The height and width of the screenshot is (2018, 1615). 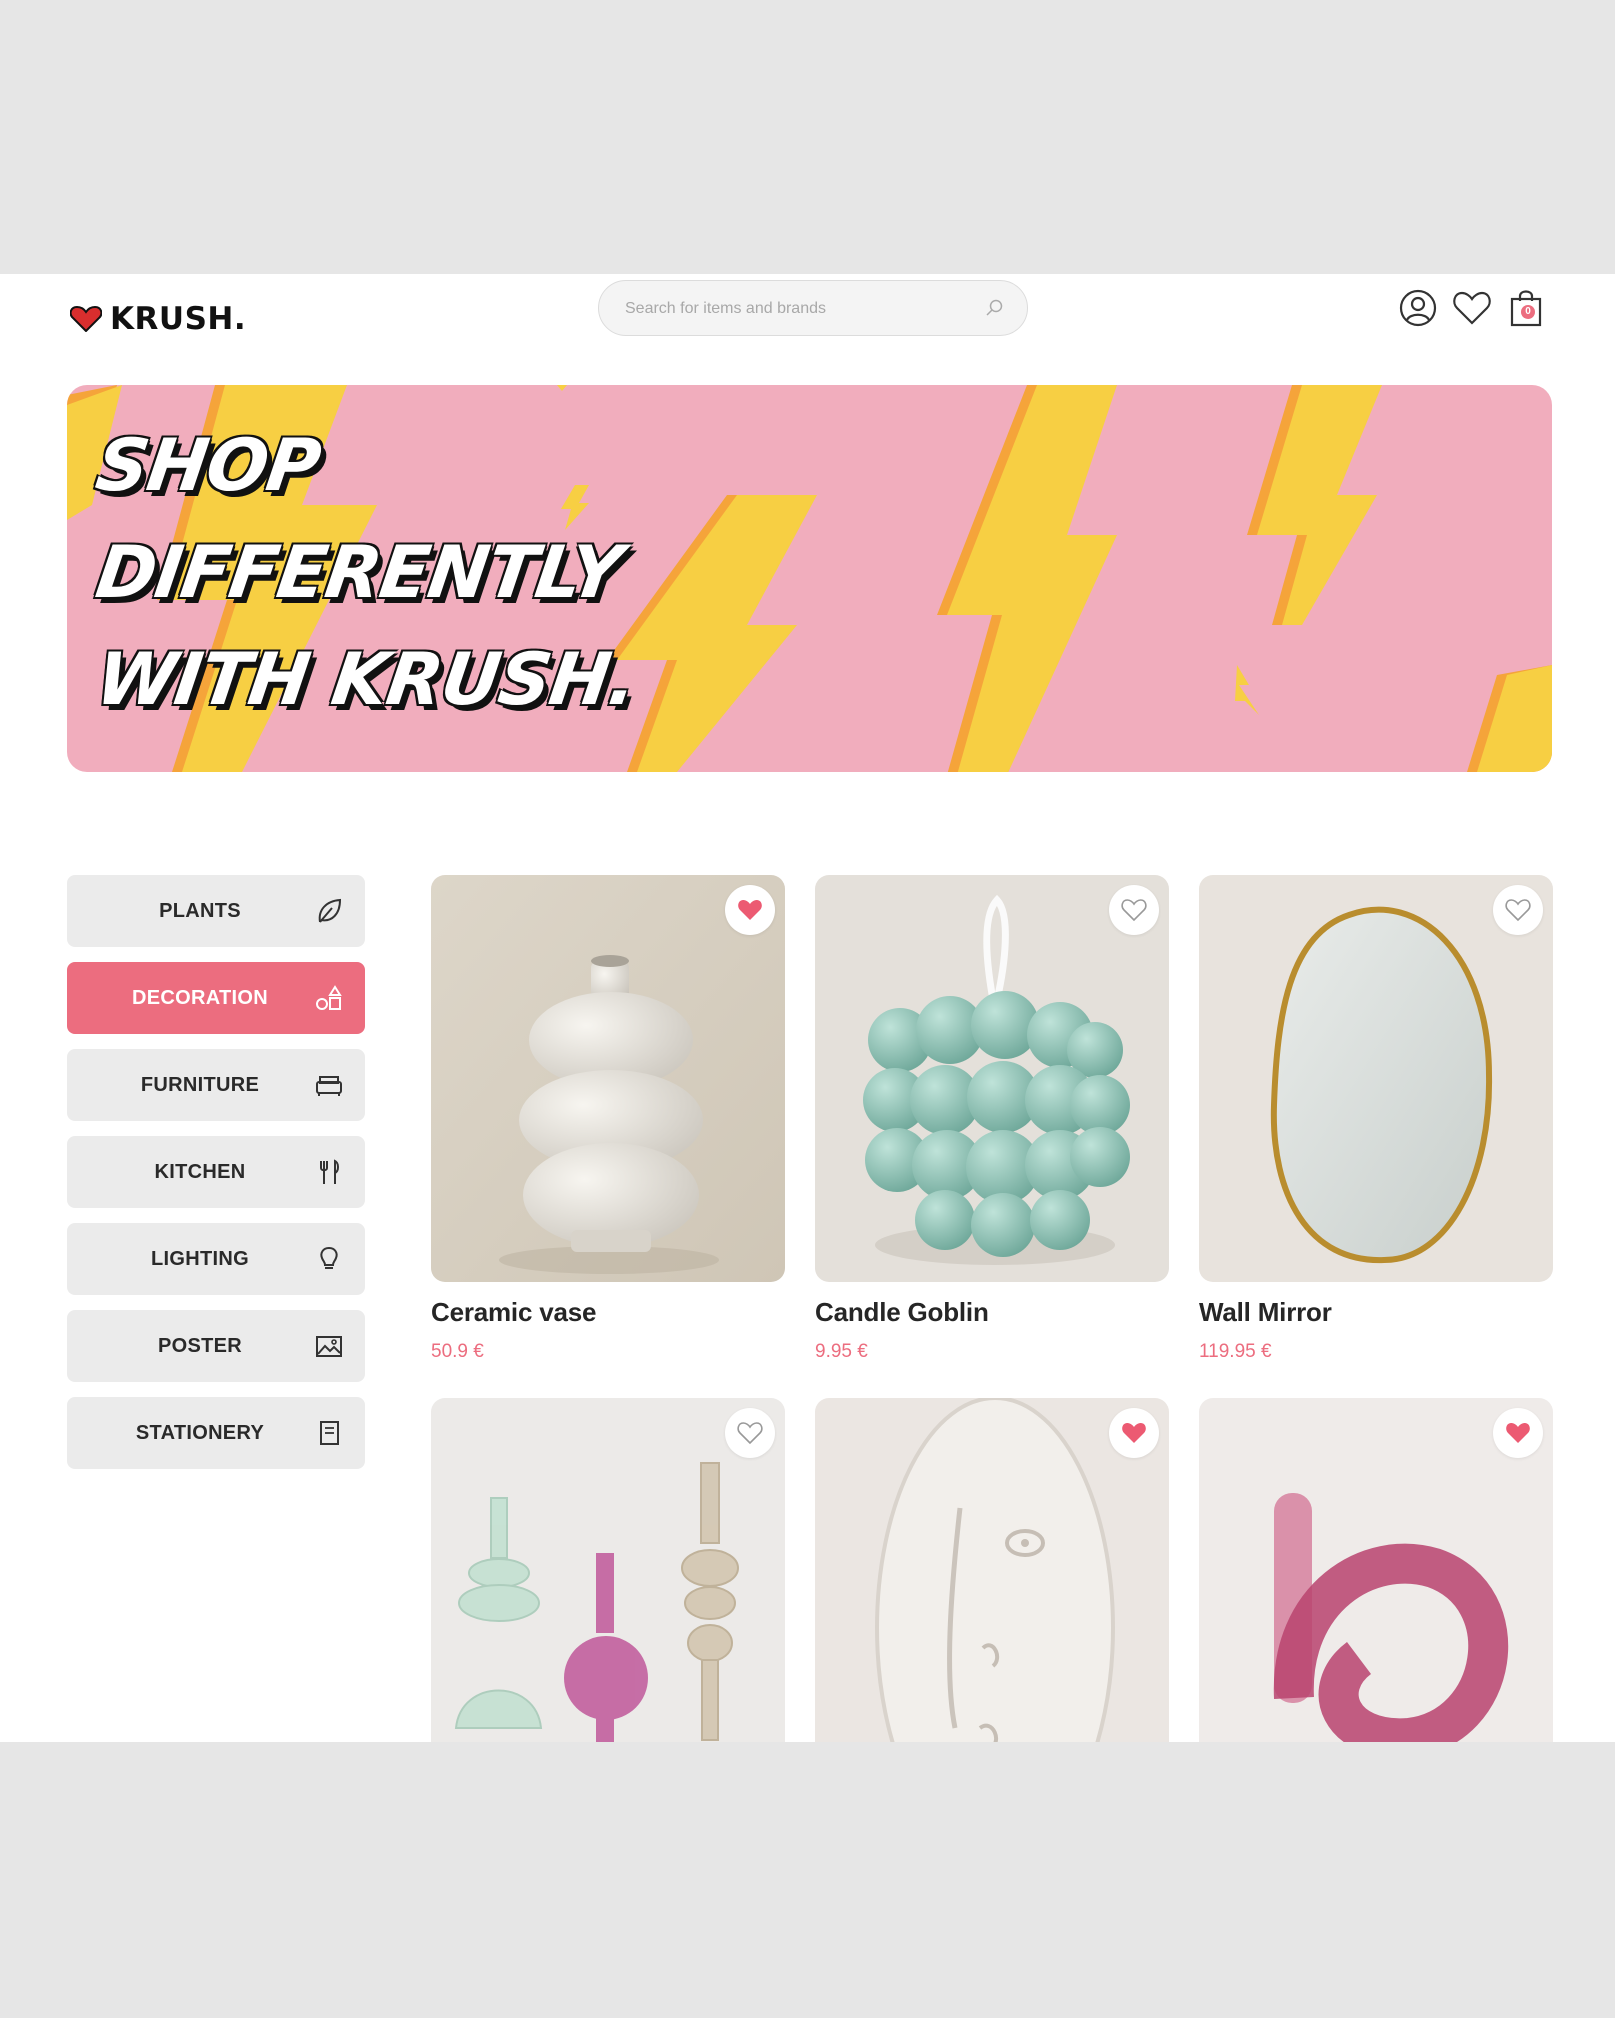 I want to click on category-label: FURNITURE, so click(x=200, y=1085).